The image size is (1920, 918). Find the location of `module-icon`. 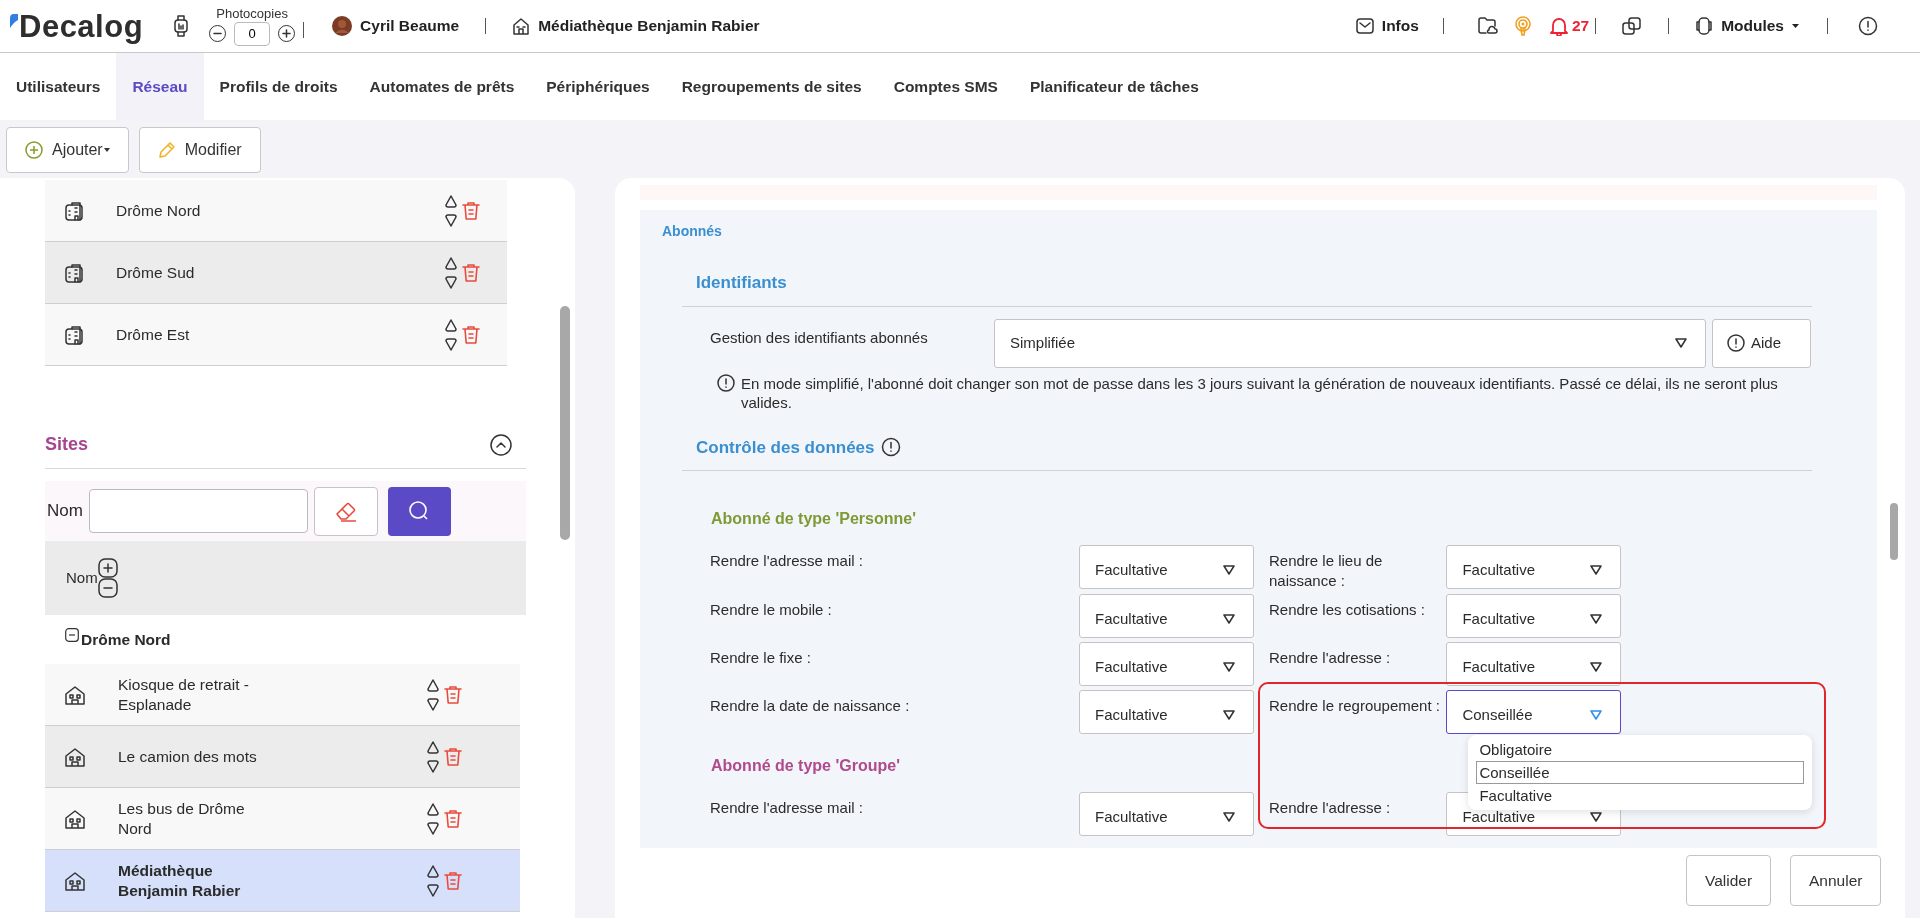

module-icon is located at coordinates (1704, 26).